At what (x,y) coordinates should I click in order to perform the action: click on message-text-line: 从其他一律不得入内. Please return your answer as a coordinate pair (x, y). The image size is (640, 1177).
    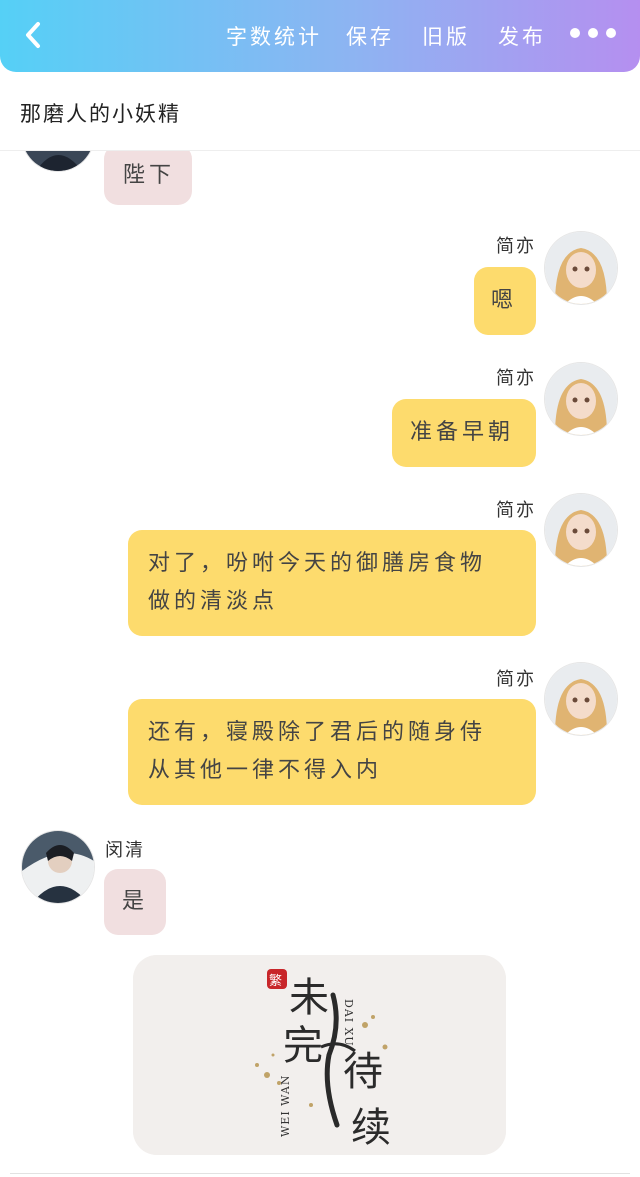
    Looking at the image, I should click on (265, 770).